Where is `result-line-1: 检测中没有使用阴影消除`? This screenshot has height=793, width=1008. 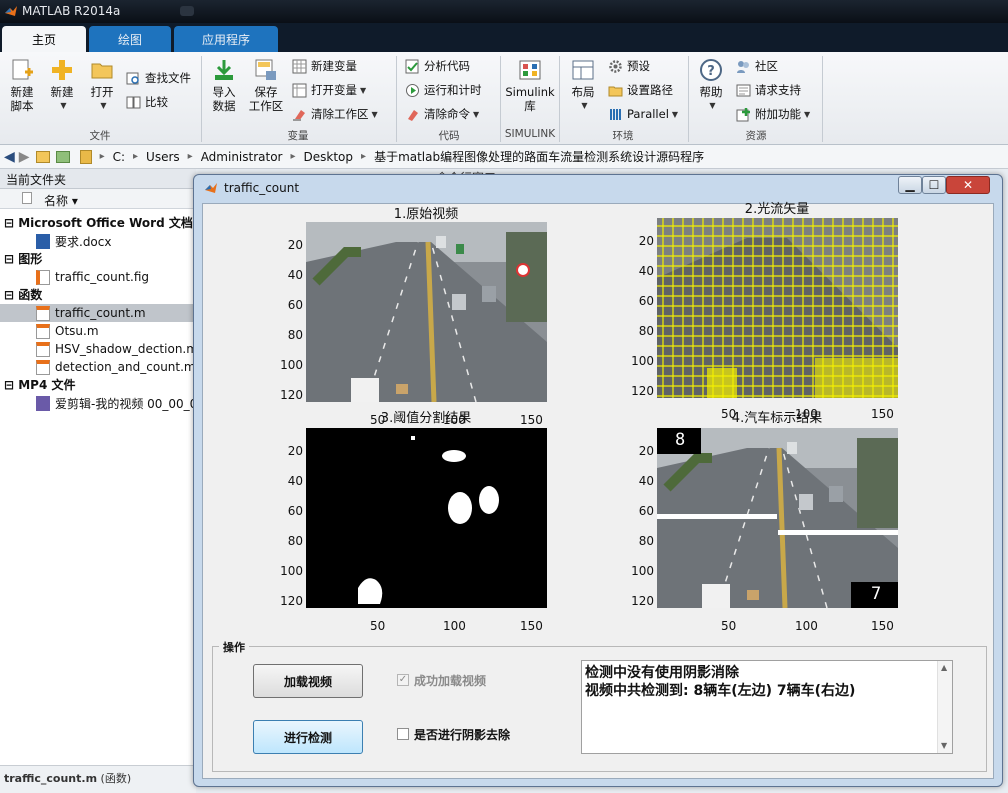
result-line-1: 检测中没有使用阴影消除 is located at coordinates (662, 673).